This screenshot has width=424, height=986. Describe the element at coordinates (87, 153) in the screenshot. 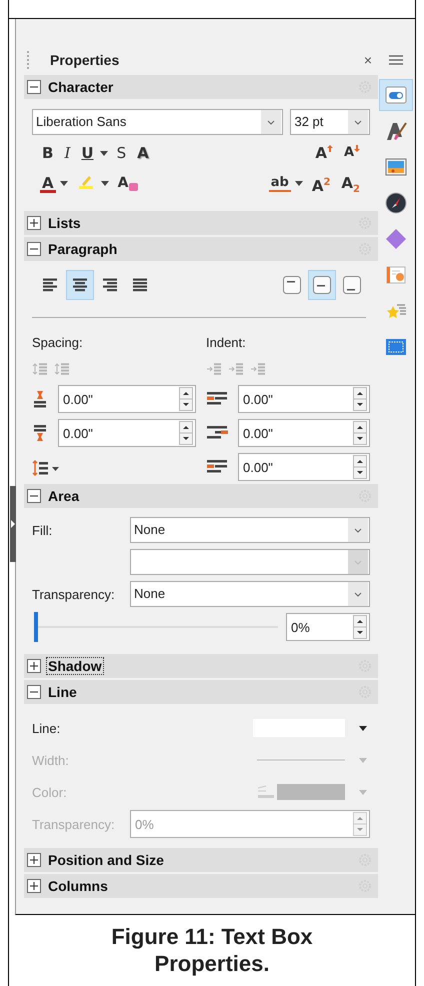

I see `underline-button: U` at that location.